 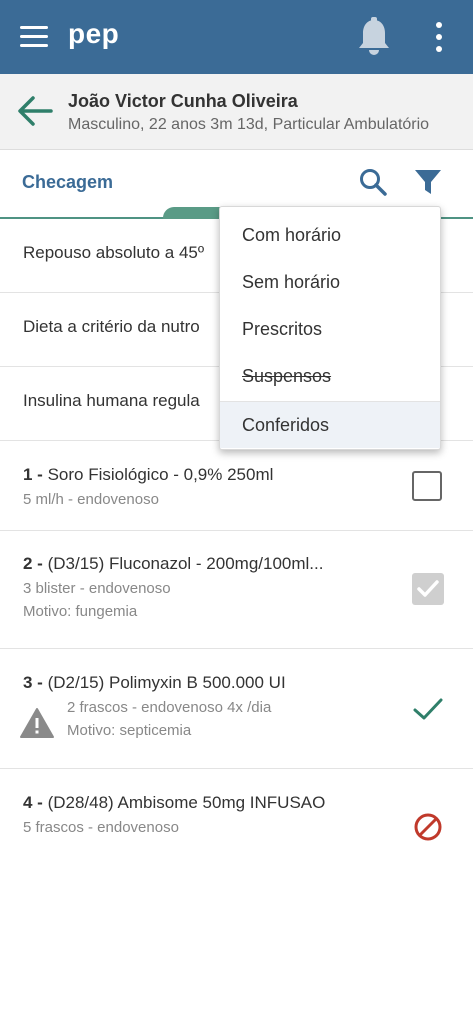 What do you see at coordinates (35, 111) in the screenshot?
I see `back-arrow-icon` at bounding box center [35, 111].